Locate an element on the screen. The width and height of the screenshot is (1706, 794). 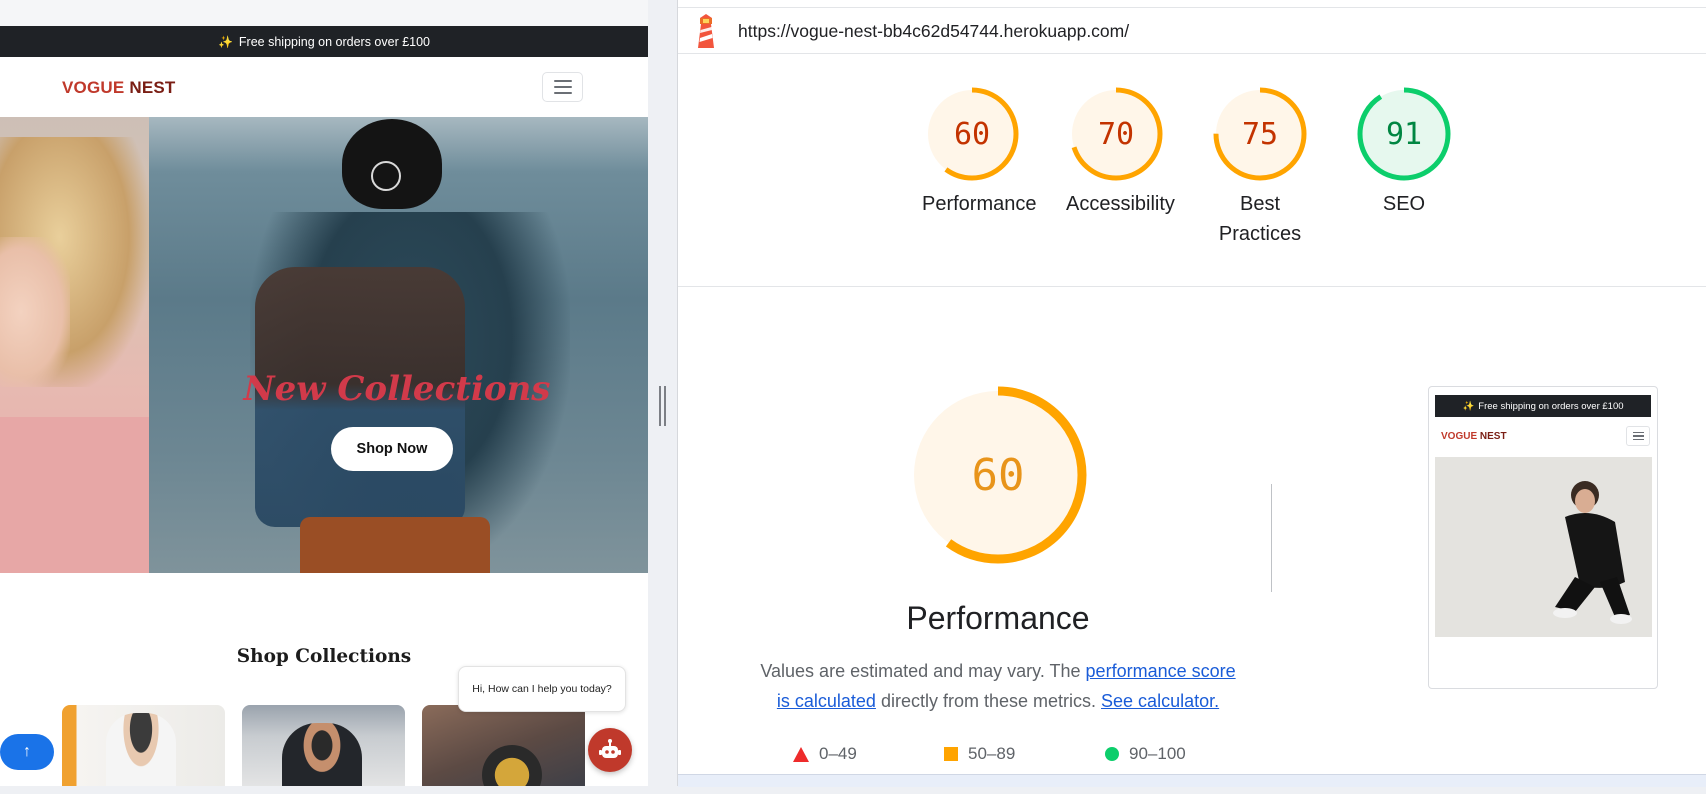
announcement-text: Free shipping on orders over £100 is located at coordinates (334, 41).